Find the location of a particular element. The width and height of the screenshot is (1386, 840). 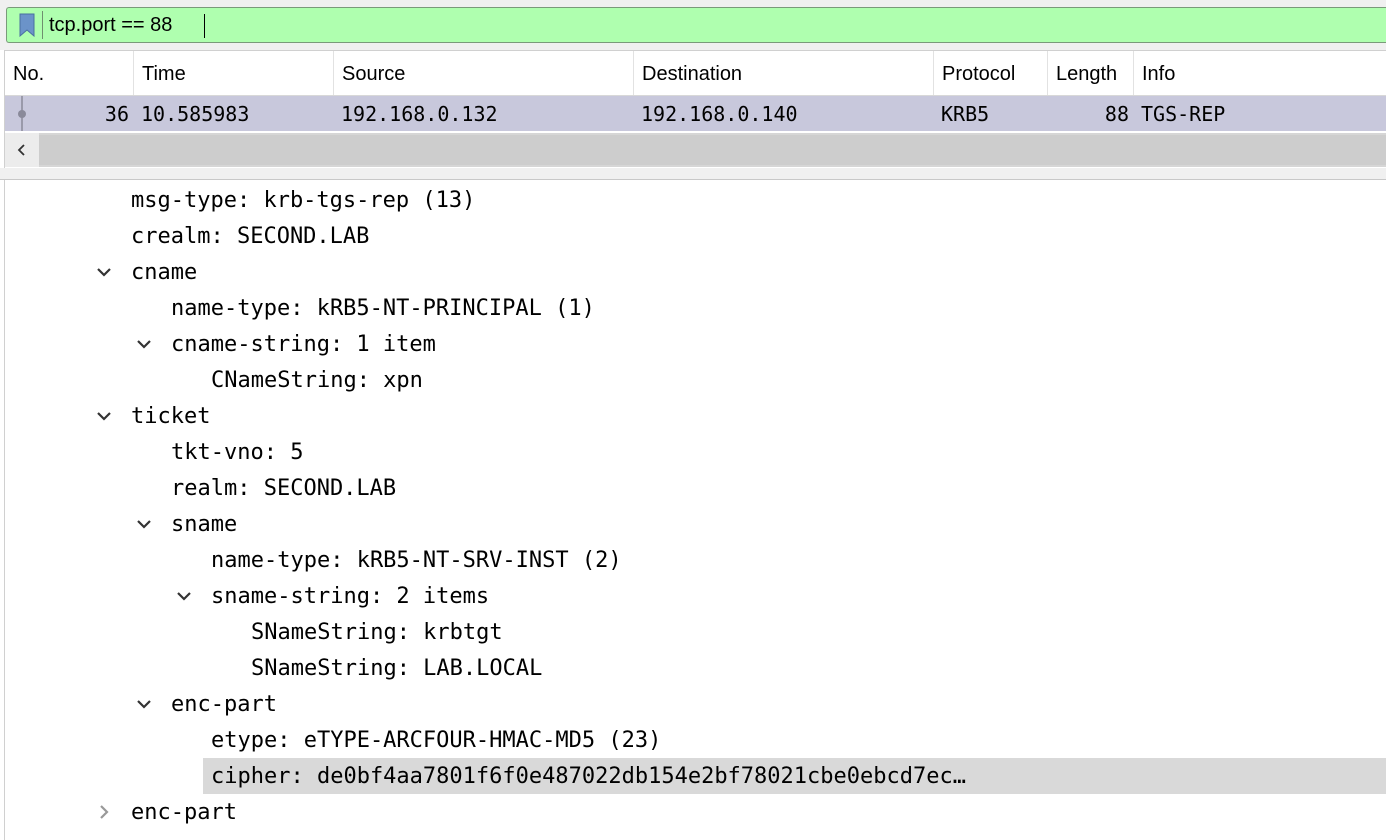

tree-item: tkt-vno: 5 is located at coordinates (695, 452).